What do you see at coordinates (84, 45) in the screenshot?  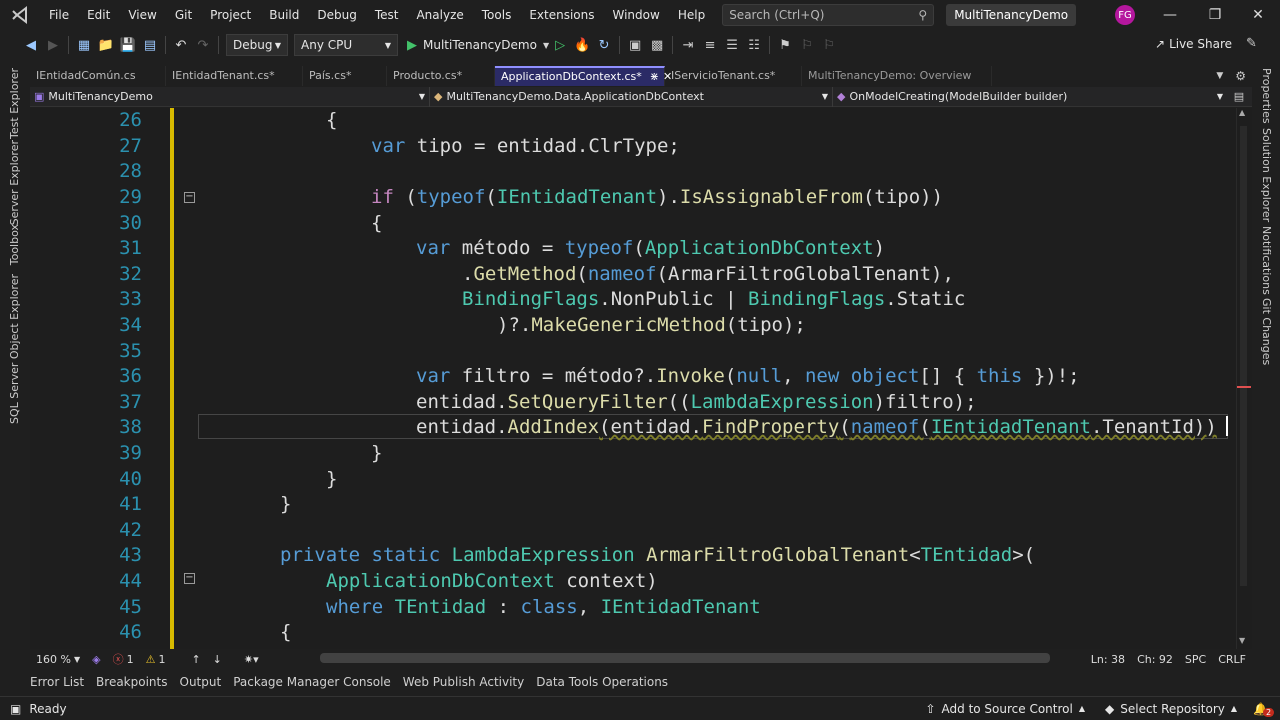 I see `new-item-icon: ▦` at bounding box center [84, 45].